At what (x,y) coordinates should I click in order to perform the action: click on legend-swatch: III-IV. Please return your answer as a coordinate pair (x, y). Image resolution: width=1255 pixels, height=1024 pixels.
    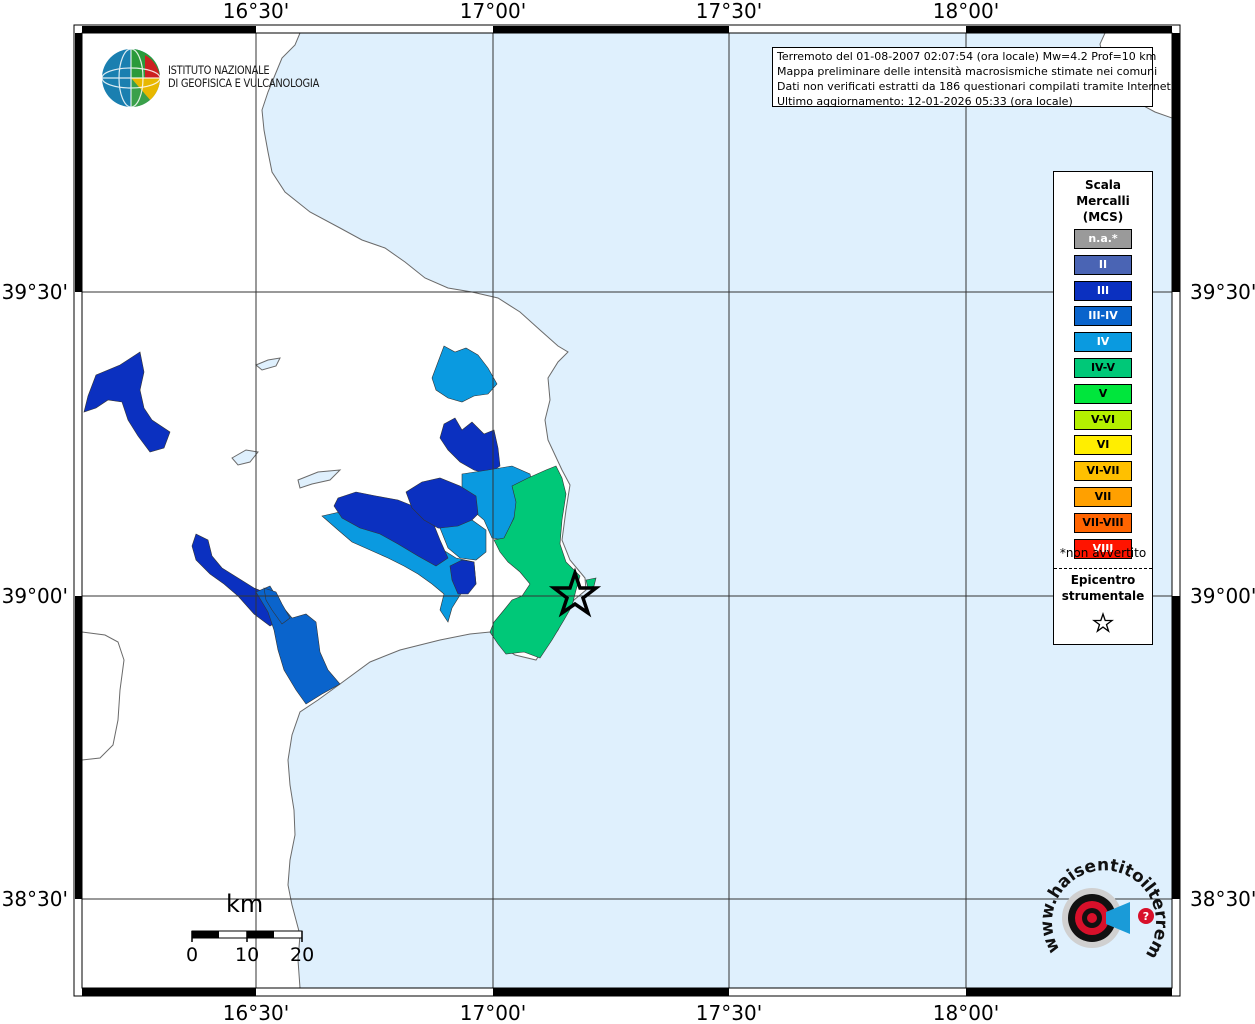
    Looking at the image, I should click on (1103, 316).